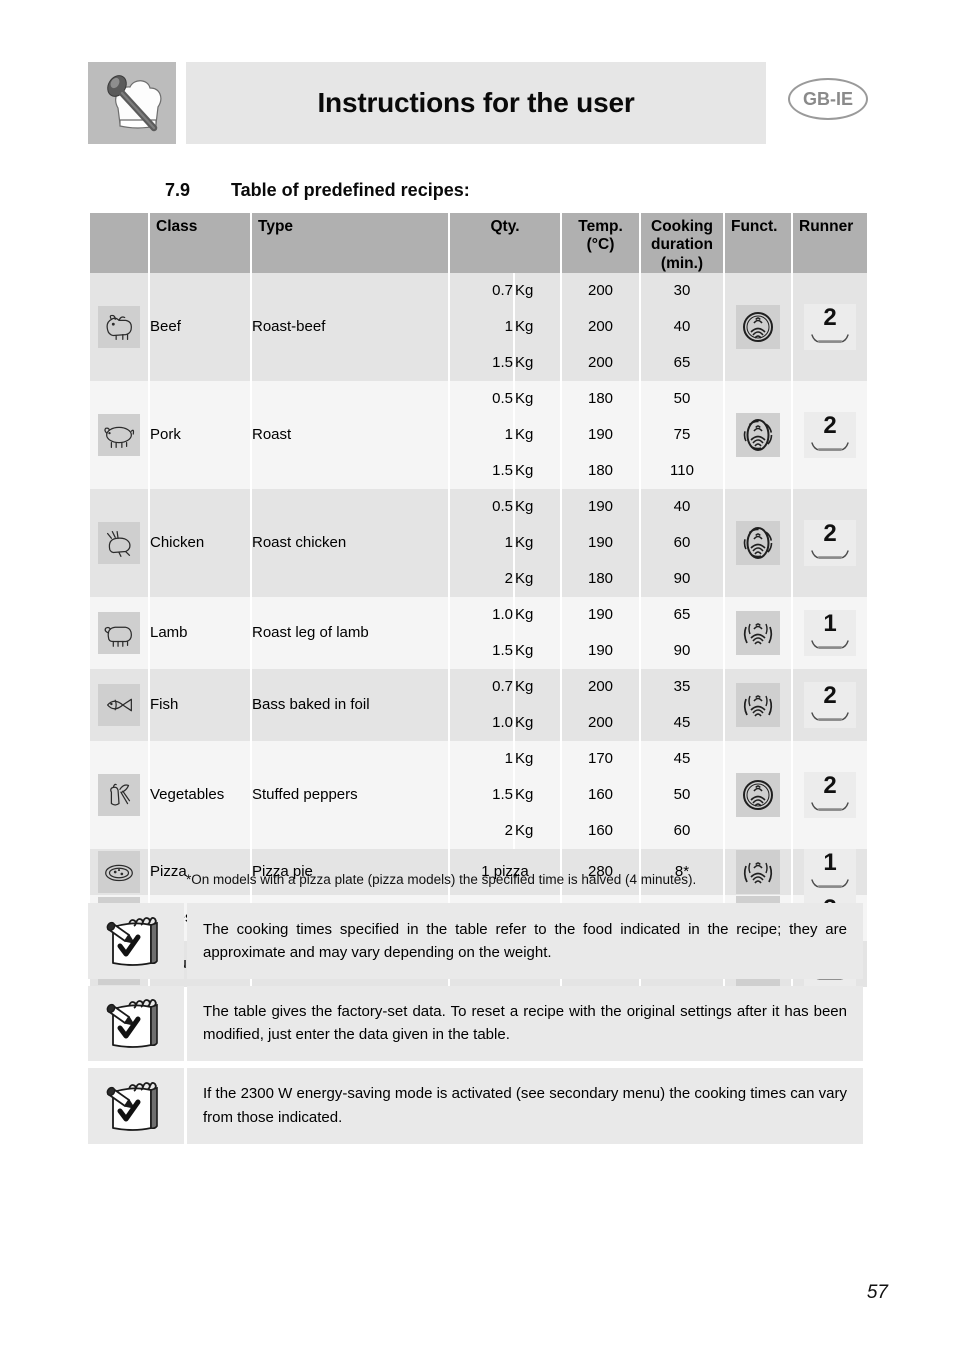 This screenshot has width=954, height=1352. Describe the element at coordinates (682, 794) in the screenshot. I see `cell-duration: 50` at that location.